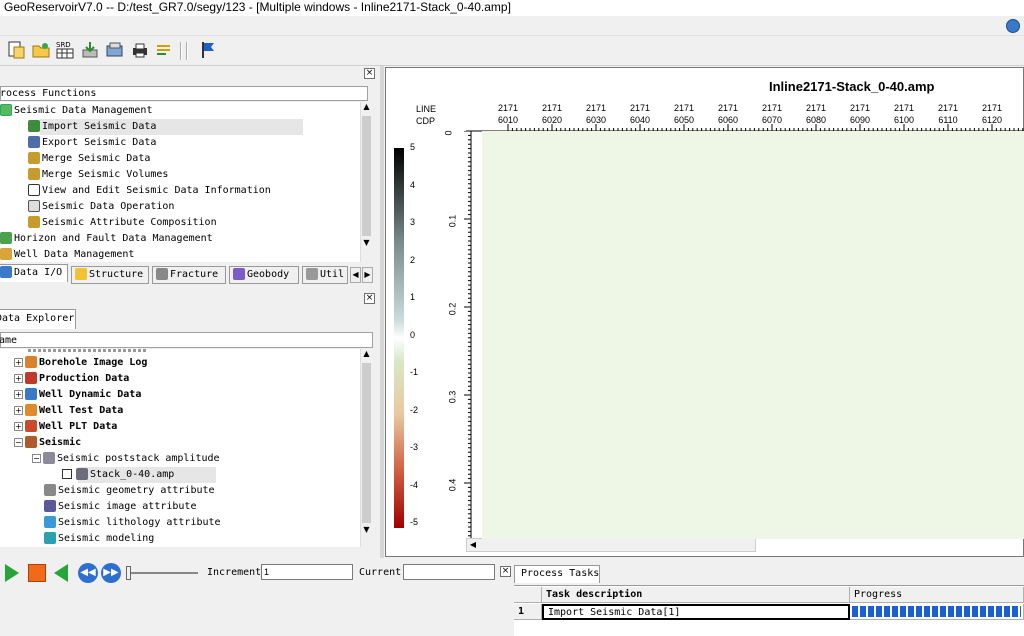 The height and width of the screenshot is (636, 1024). Describe the element at coordinates (80, 363) in the screenshot. I see `tree-item-borehole-image-log: + Borehole Image Log` at that location.